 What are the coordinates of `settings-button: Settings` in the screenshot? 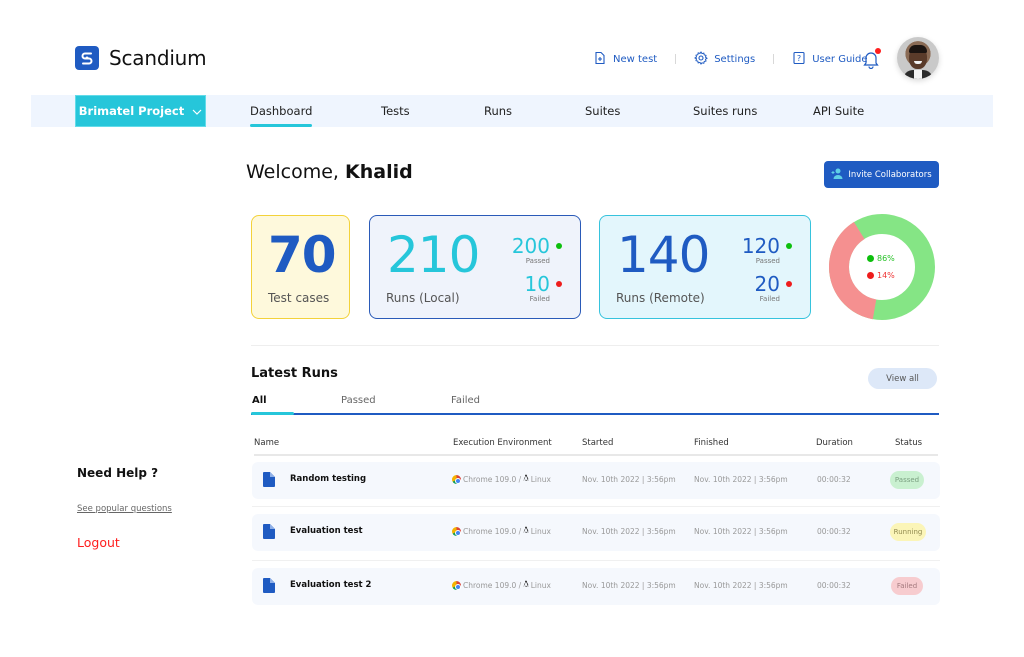 It's located at (725, 59).